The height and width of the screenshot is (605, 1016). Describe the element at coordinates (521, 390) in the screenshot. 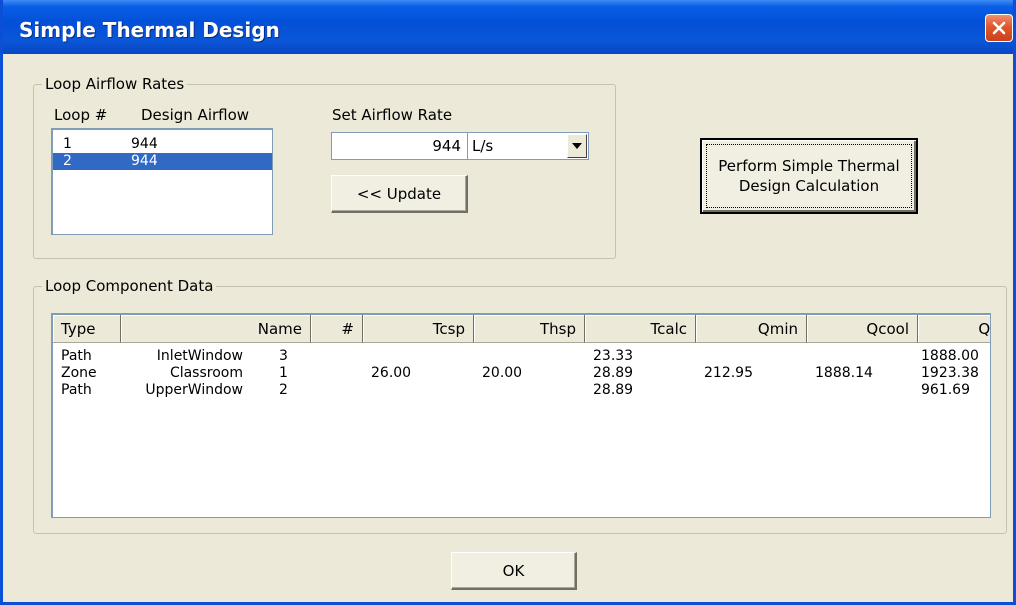

I see `table-row: Path UpperWindow 2 28.89 961.69` at that location.